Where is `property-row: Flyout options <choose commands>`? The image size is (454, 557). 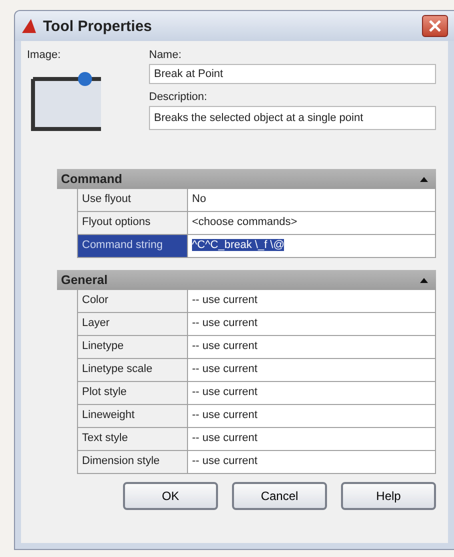
property-row: Flyout options <choose commands> is located at coordinates (256, 223).